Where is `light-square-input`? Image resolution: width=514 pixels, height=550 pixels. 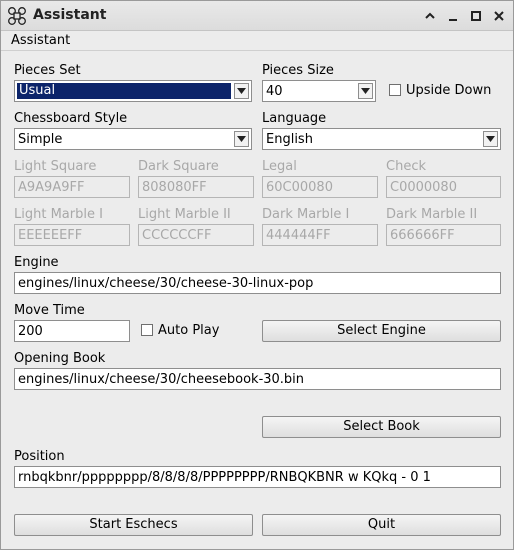
light-square-input is located at coordinates (72, 187).